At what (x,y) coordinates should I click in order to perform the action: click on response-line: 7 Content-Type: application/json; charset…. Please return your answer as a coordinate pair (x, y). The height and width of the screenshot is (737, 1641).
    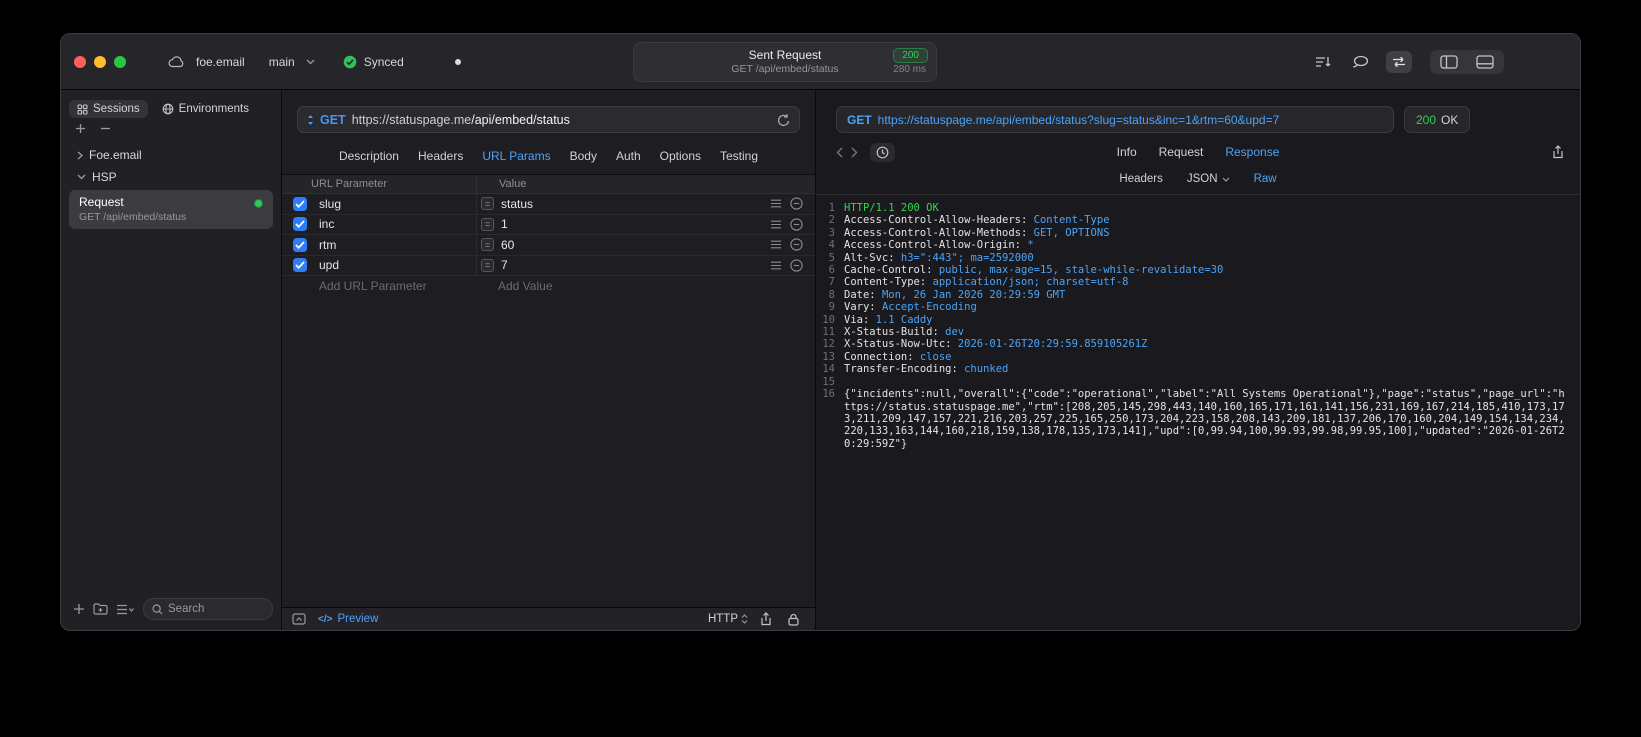
    Looking at the image, I should click on (978, 282).